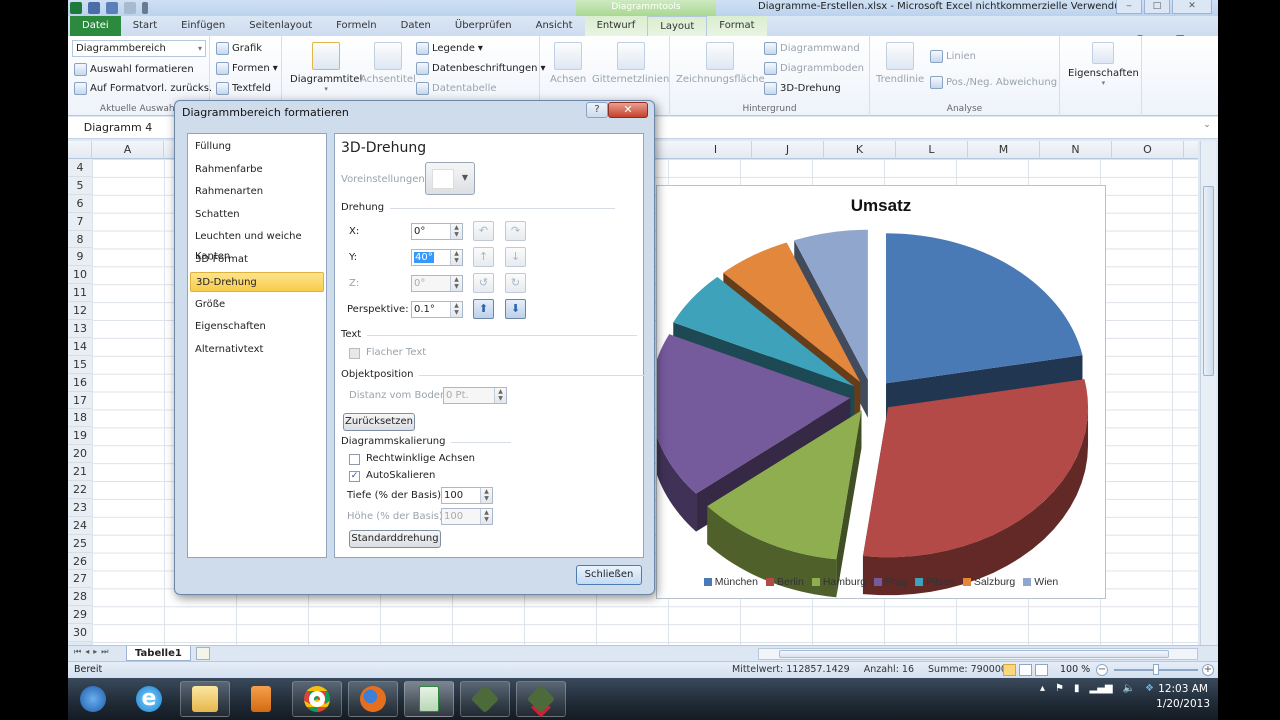 The height and width of the screenshot is (720, 1280). Describe the element at coordinates (257, 192) in the screenshot. I see `nav-border-styles: Rahmenarten` at that location.